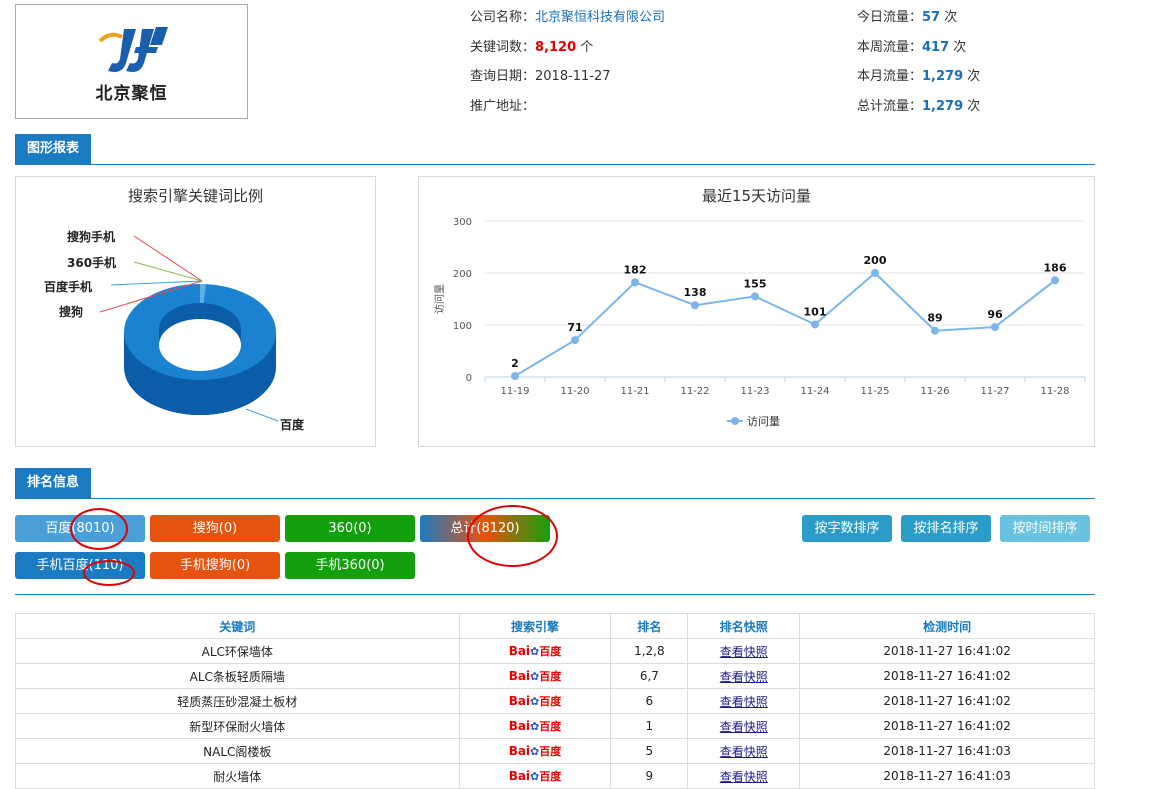  Describe the element at coordinates (91, 236) in the screenshot. I see `pie-label-sogou-mobile: 搜狗手机` at that location.